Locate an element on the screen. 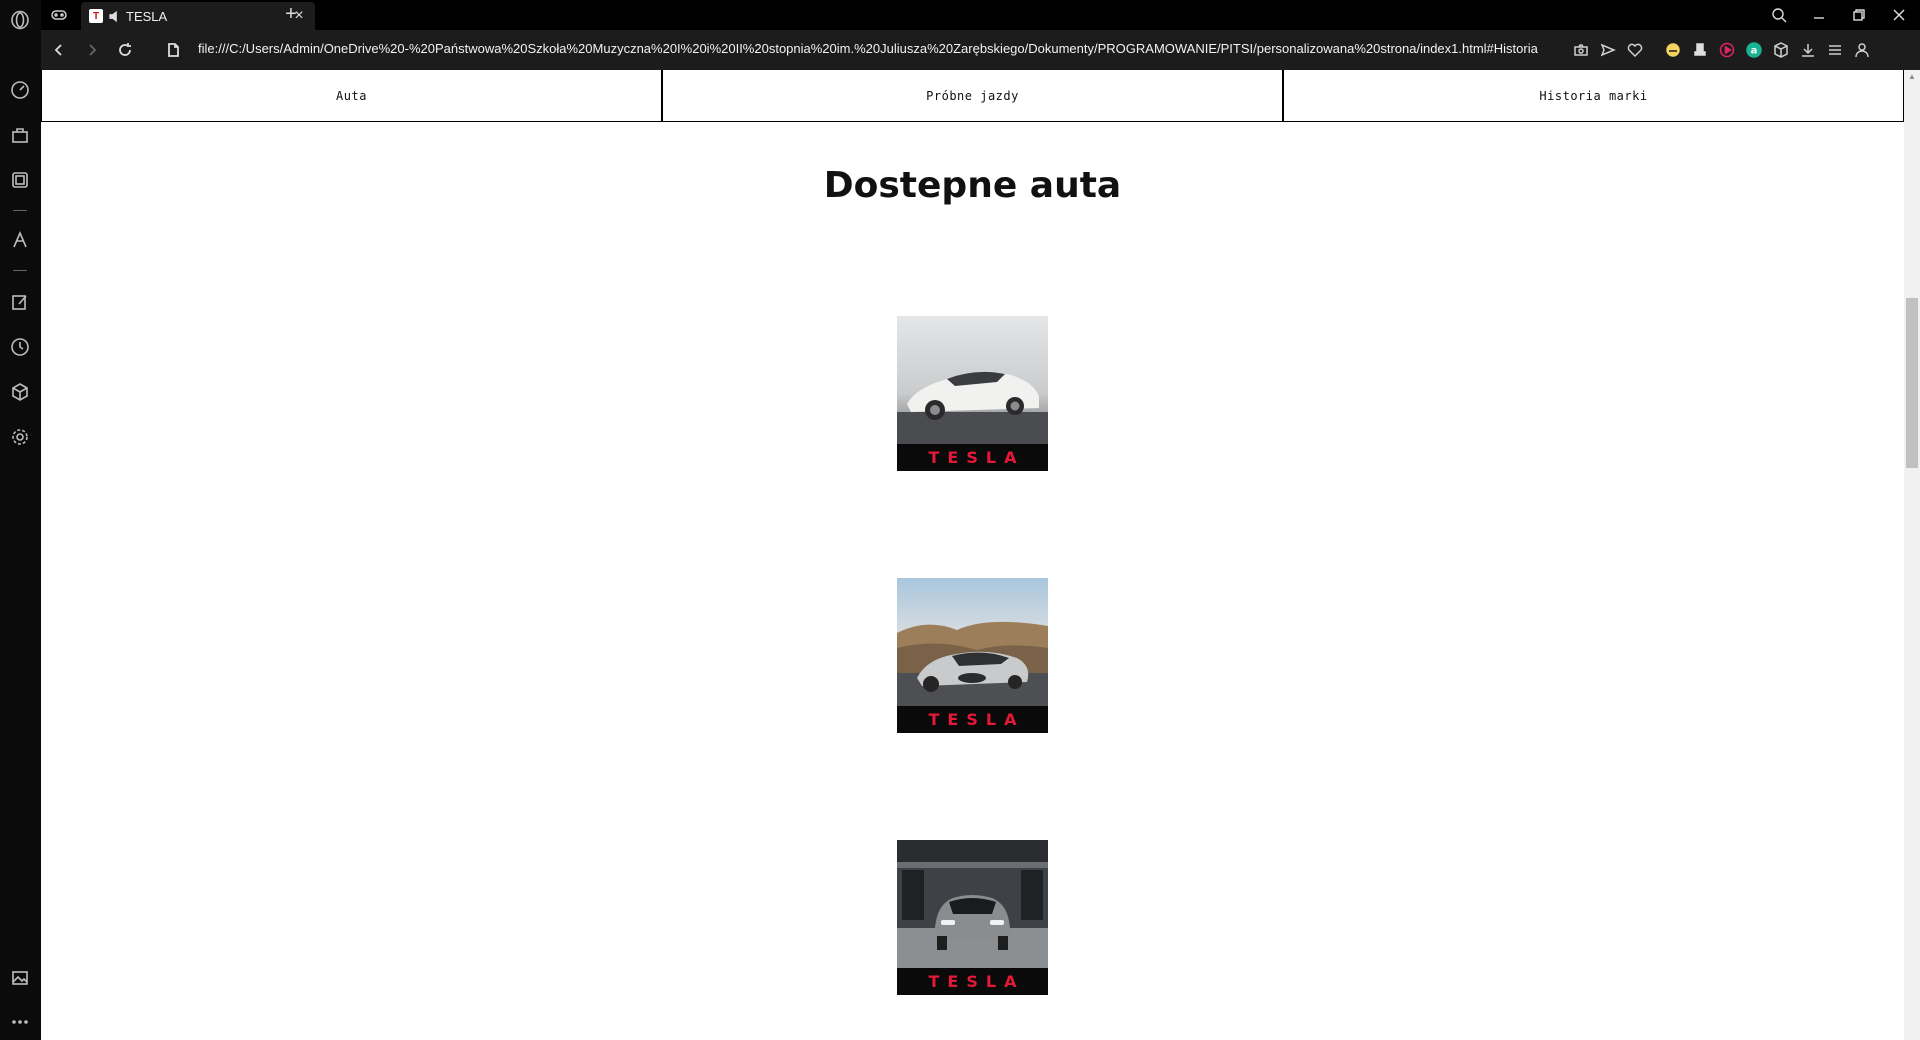 This screenshot has height=1040, width=1920. restore-icon is located at coordinates (1859, 15).